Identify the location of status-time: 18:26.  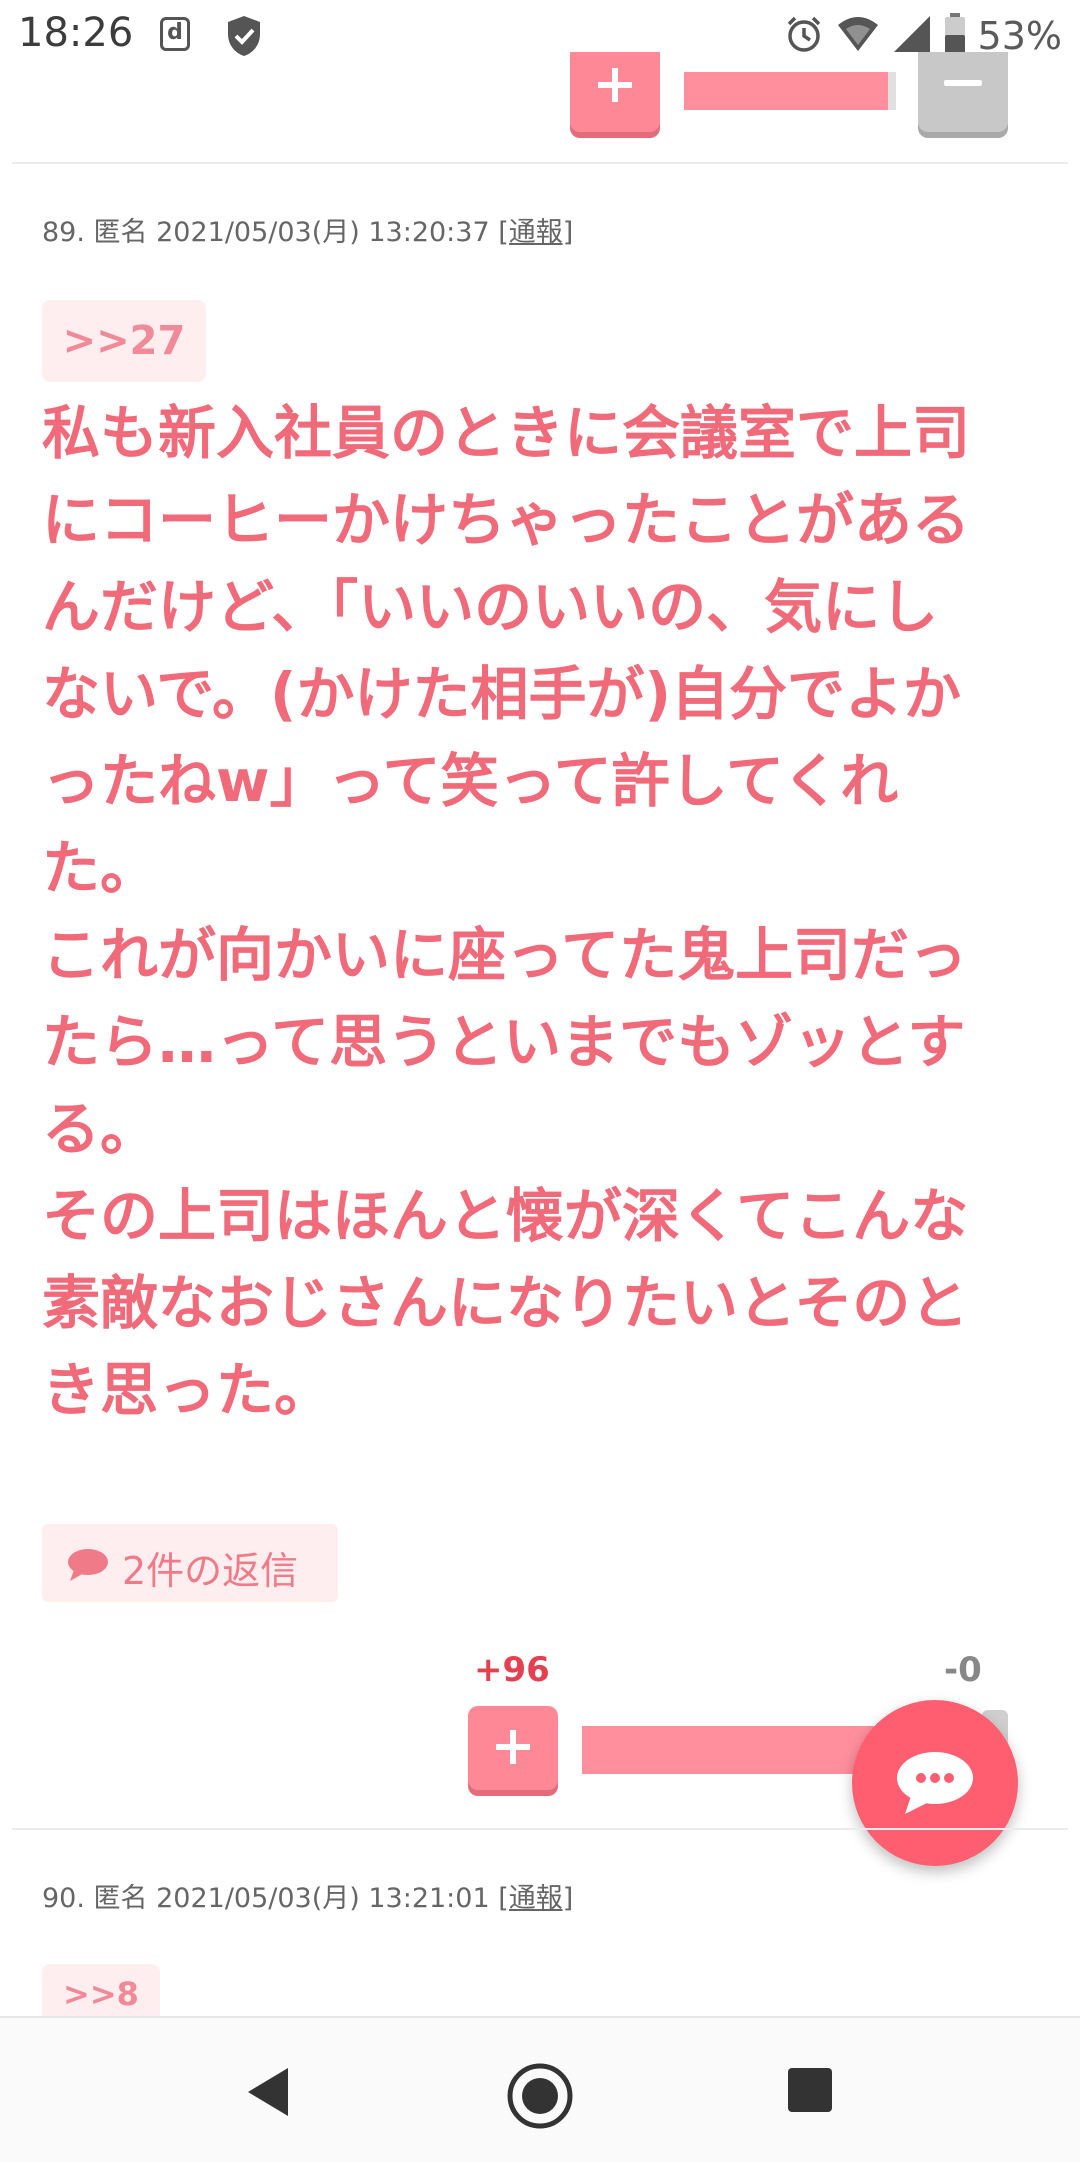
(76, 33).